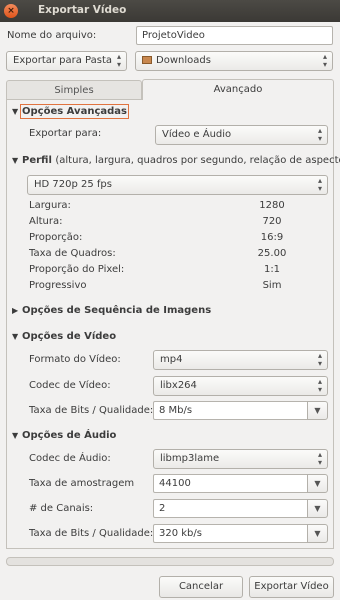 The width and height of the screenshot is (340, 600). Describe the element at coordinates (73, 184) in the screenshot. I see `profile-value: HD 720p 25 fps` at that location.